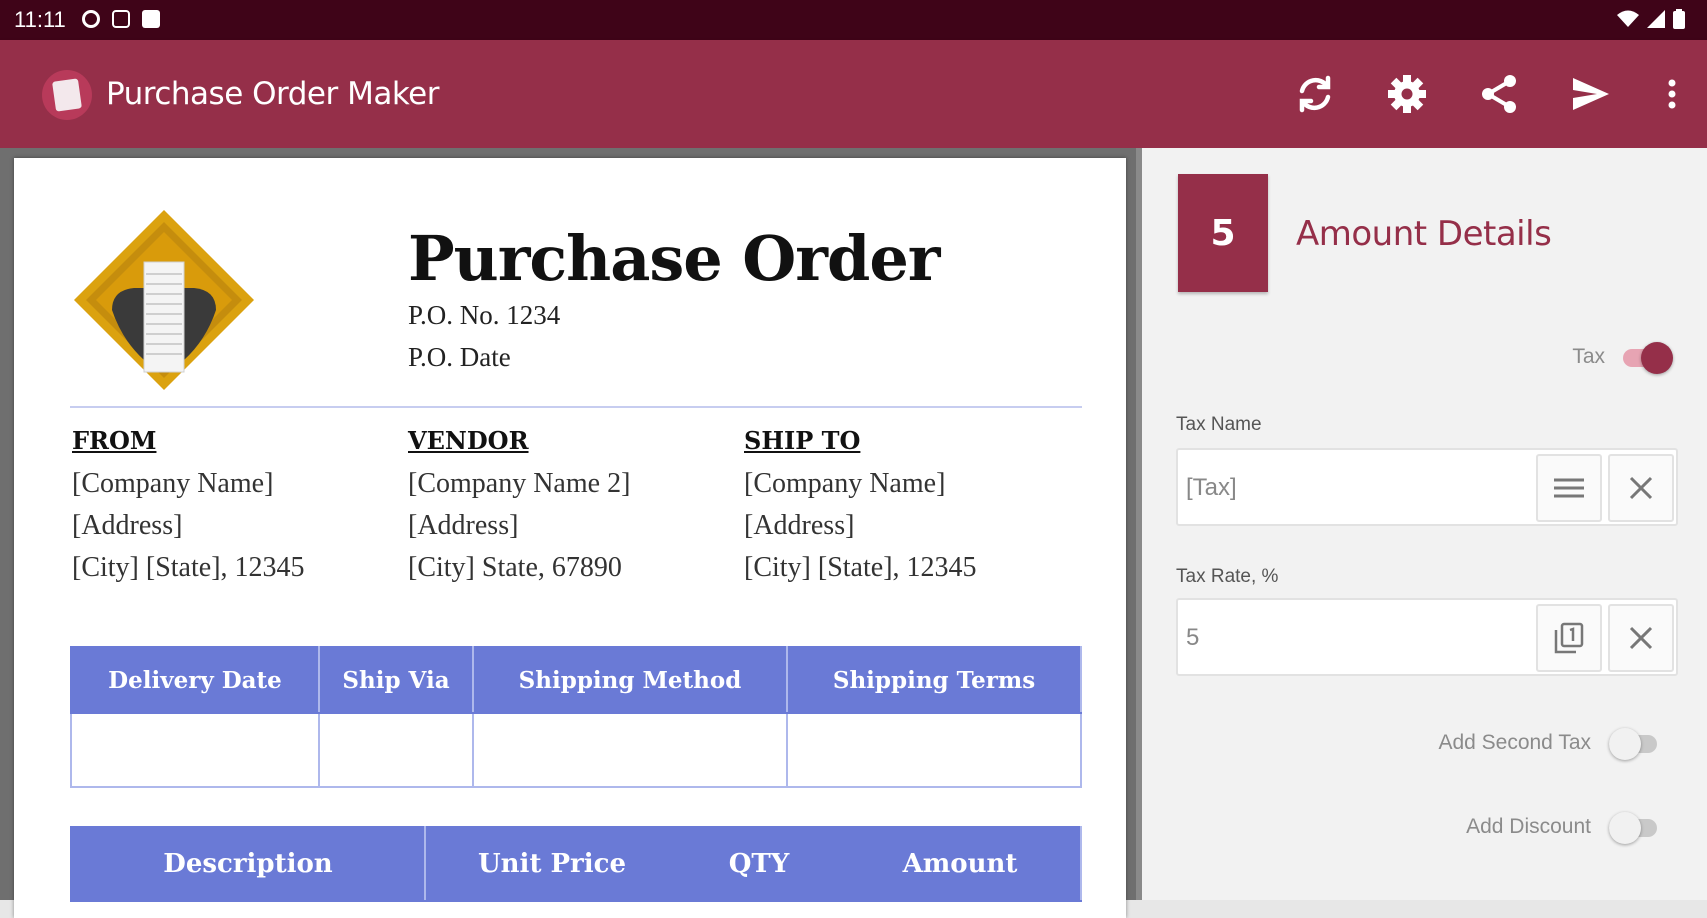 This screenshot has width=1707, height=918. What do you see at coordinates (860, 567) in the screenshot?
I see `ship-to-city: [City] [State], 12345` at bounding box center [860, 567].